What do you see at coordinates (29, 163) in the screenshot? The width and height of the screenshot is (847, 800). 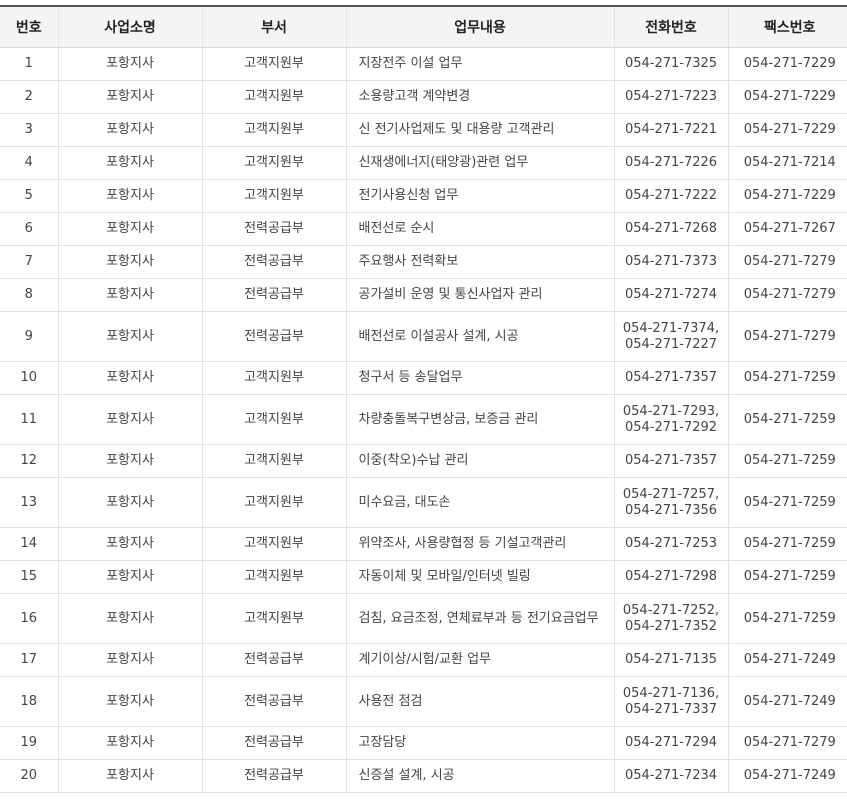 I see `row-number: 4` at bounding box center [29, 163].